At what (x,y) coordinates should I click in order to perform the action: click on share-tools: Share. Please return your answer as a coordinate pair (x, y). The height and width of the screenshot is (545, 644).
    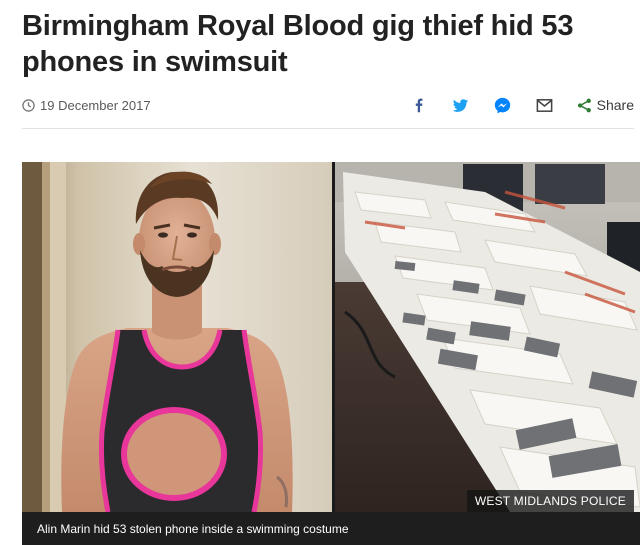
    Looking at the image, I should click on (510, 105).